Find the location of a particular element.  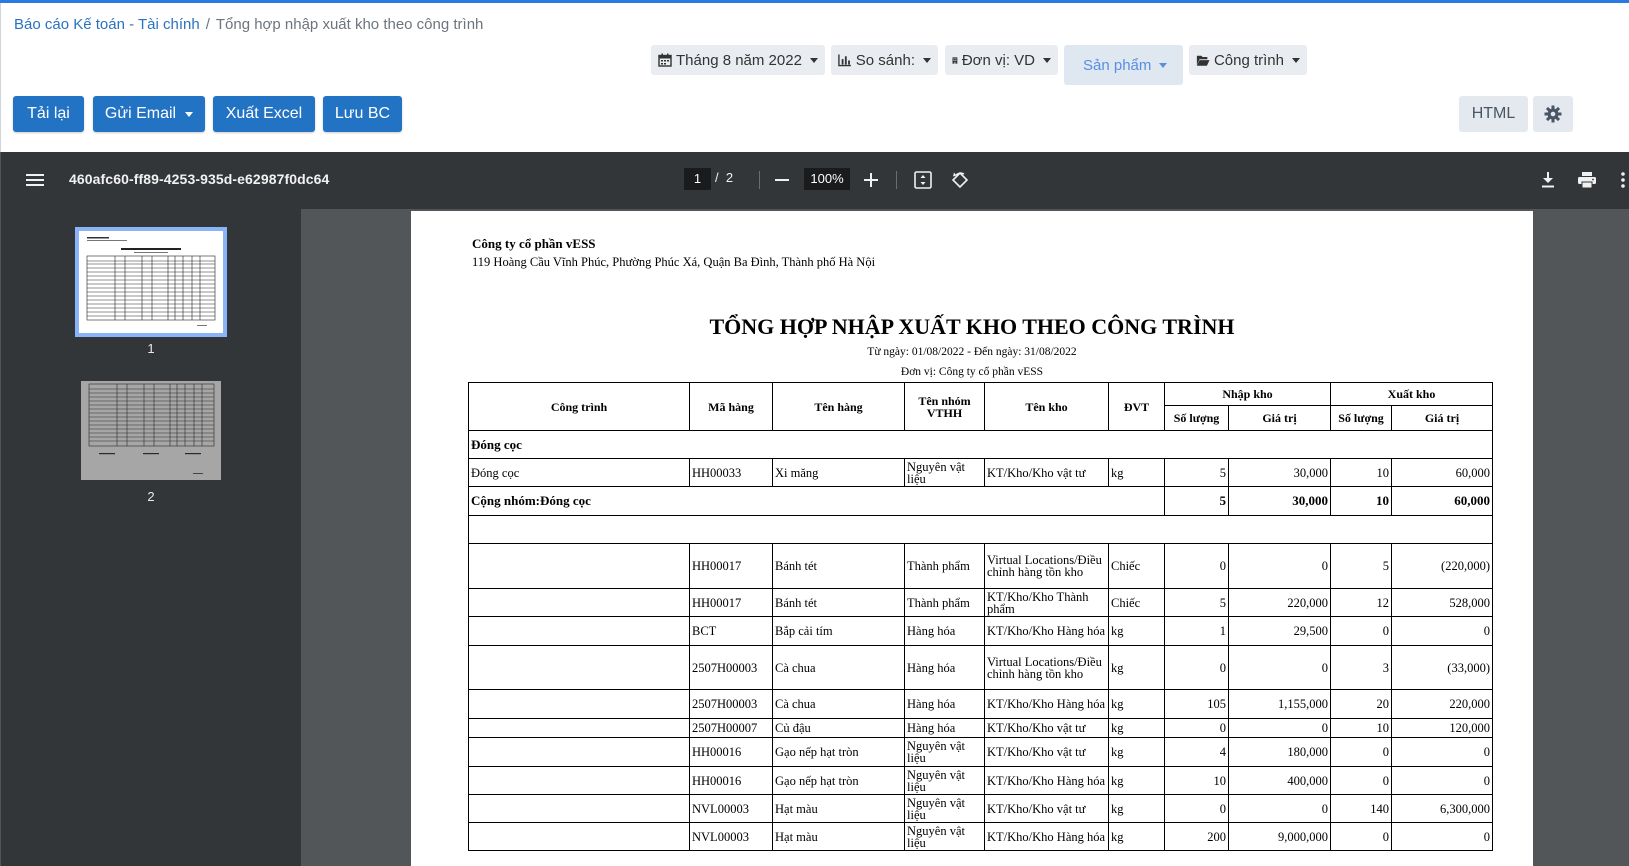

col-header-uom: ĐVT is located at coordinates (1136, 406).